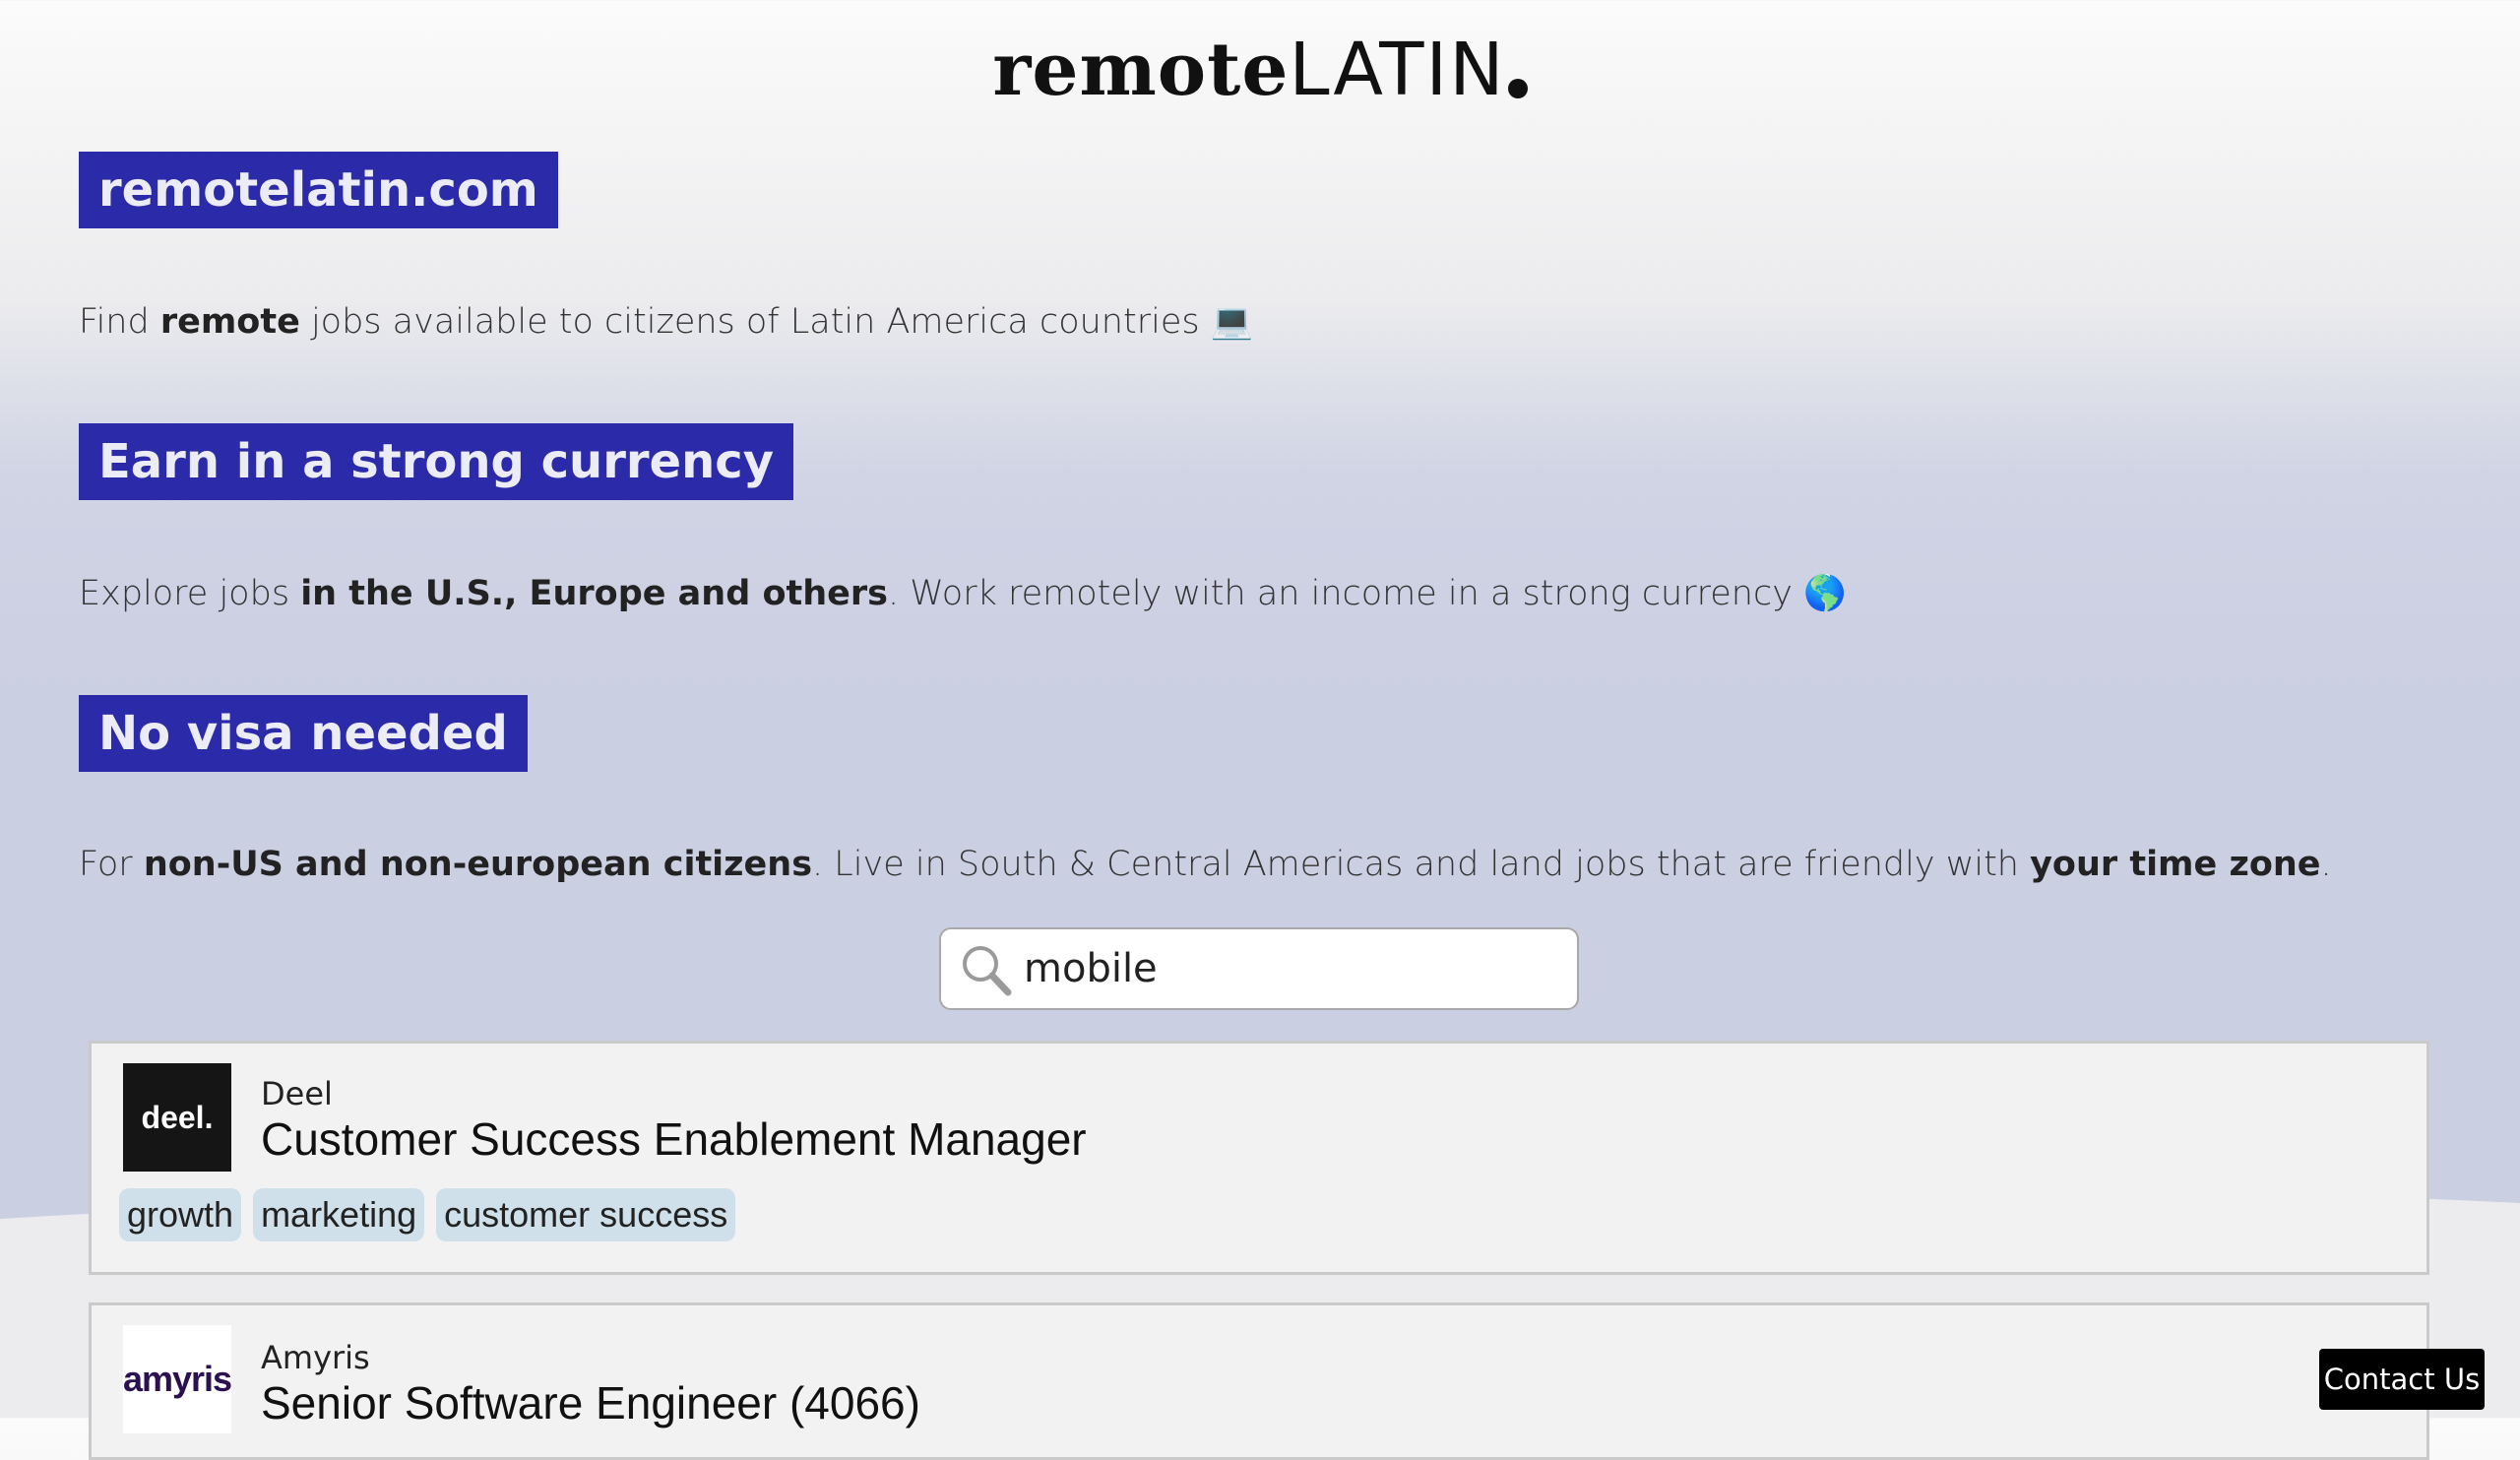  Describe the element at coordinates (427, 1214) in the screenshot. I see `tag-list: growth marketing customer success` at that location.